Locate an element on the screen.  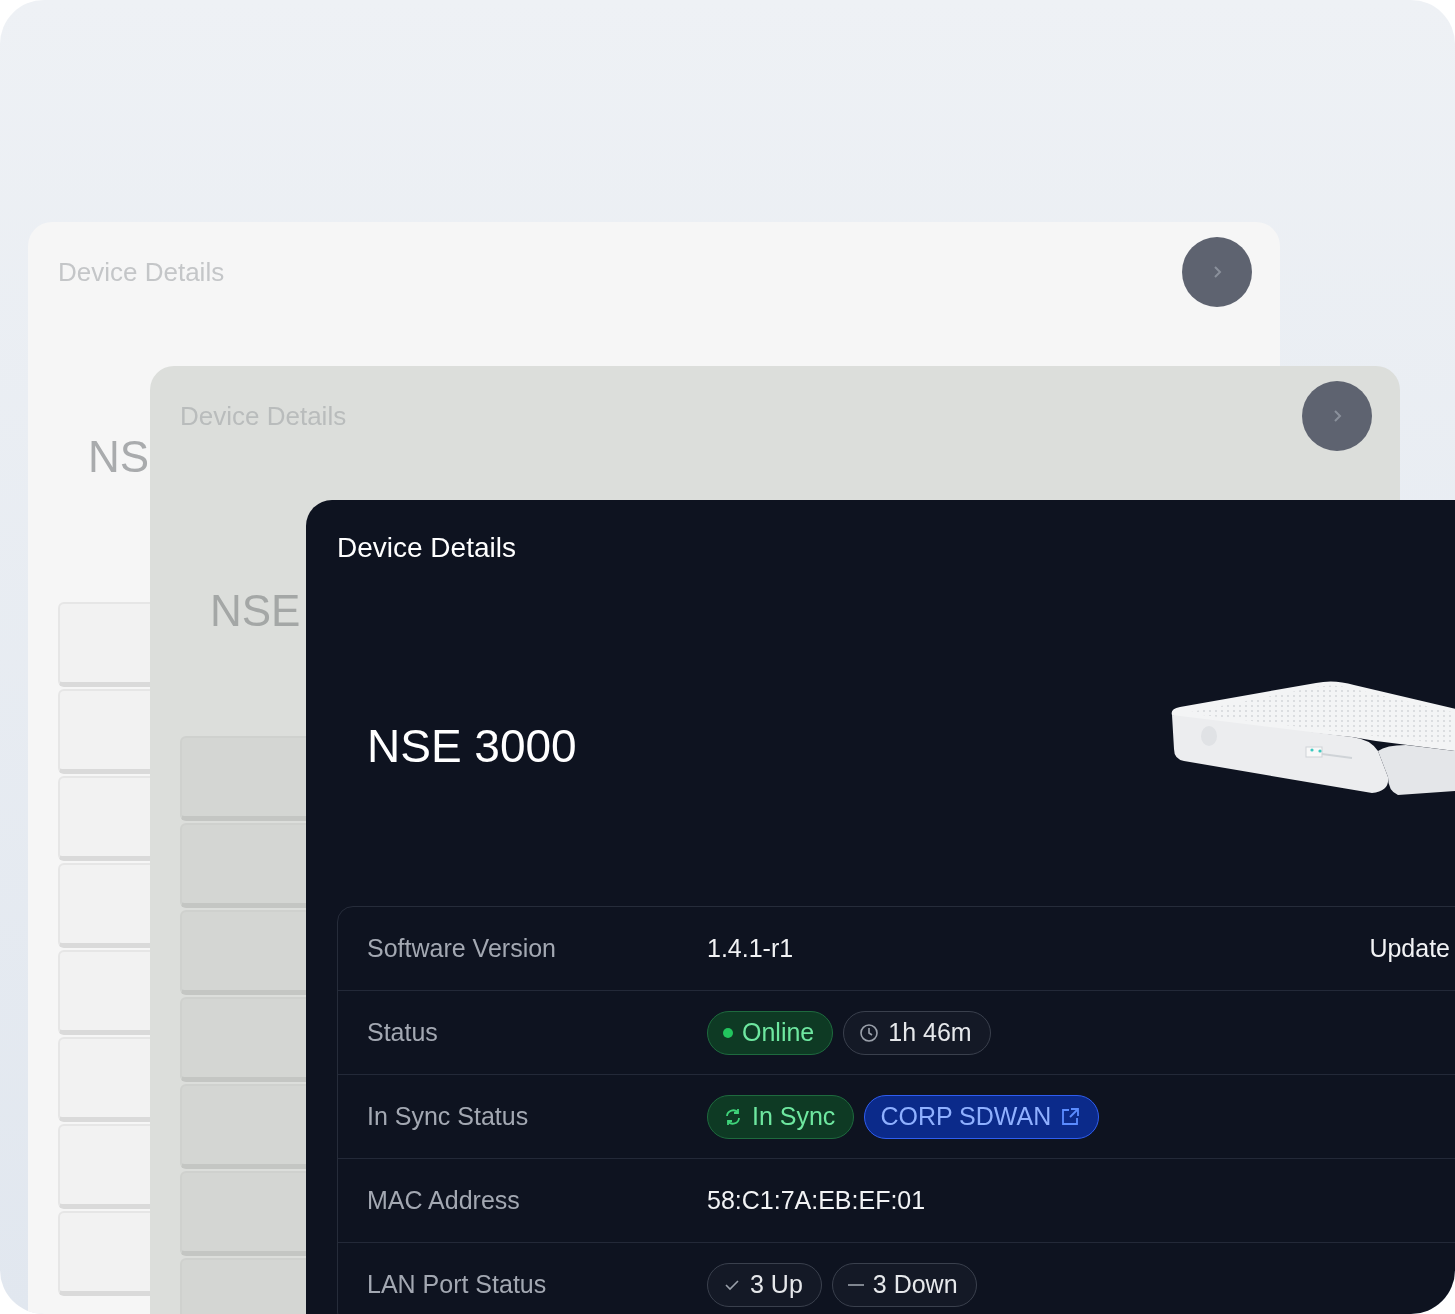
clock-icon is located at coordinates (869, 1032).